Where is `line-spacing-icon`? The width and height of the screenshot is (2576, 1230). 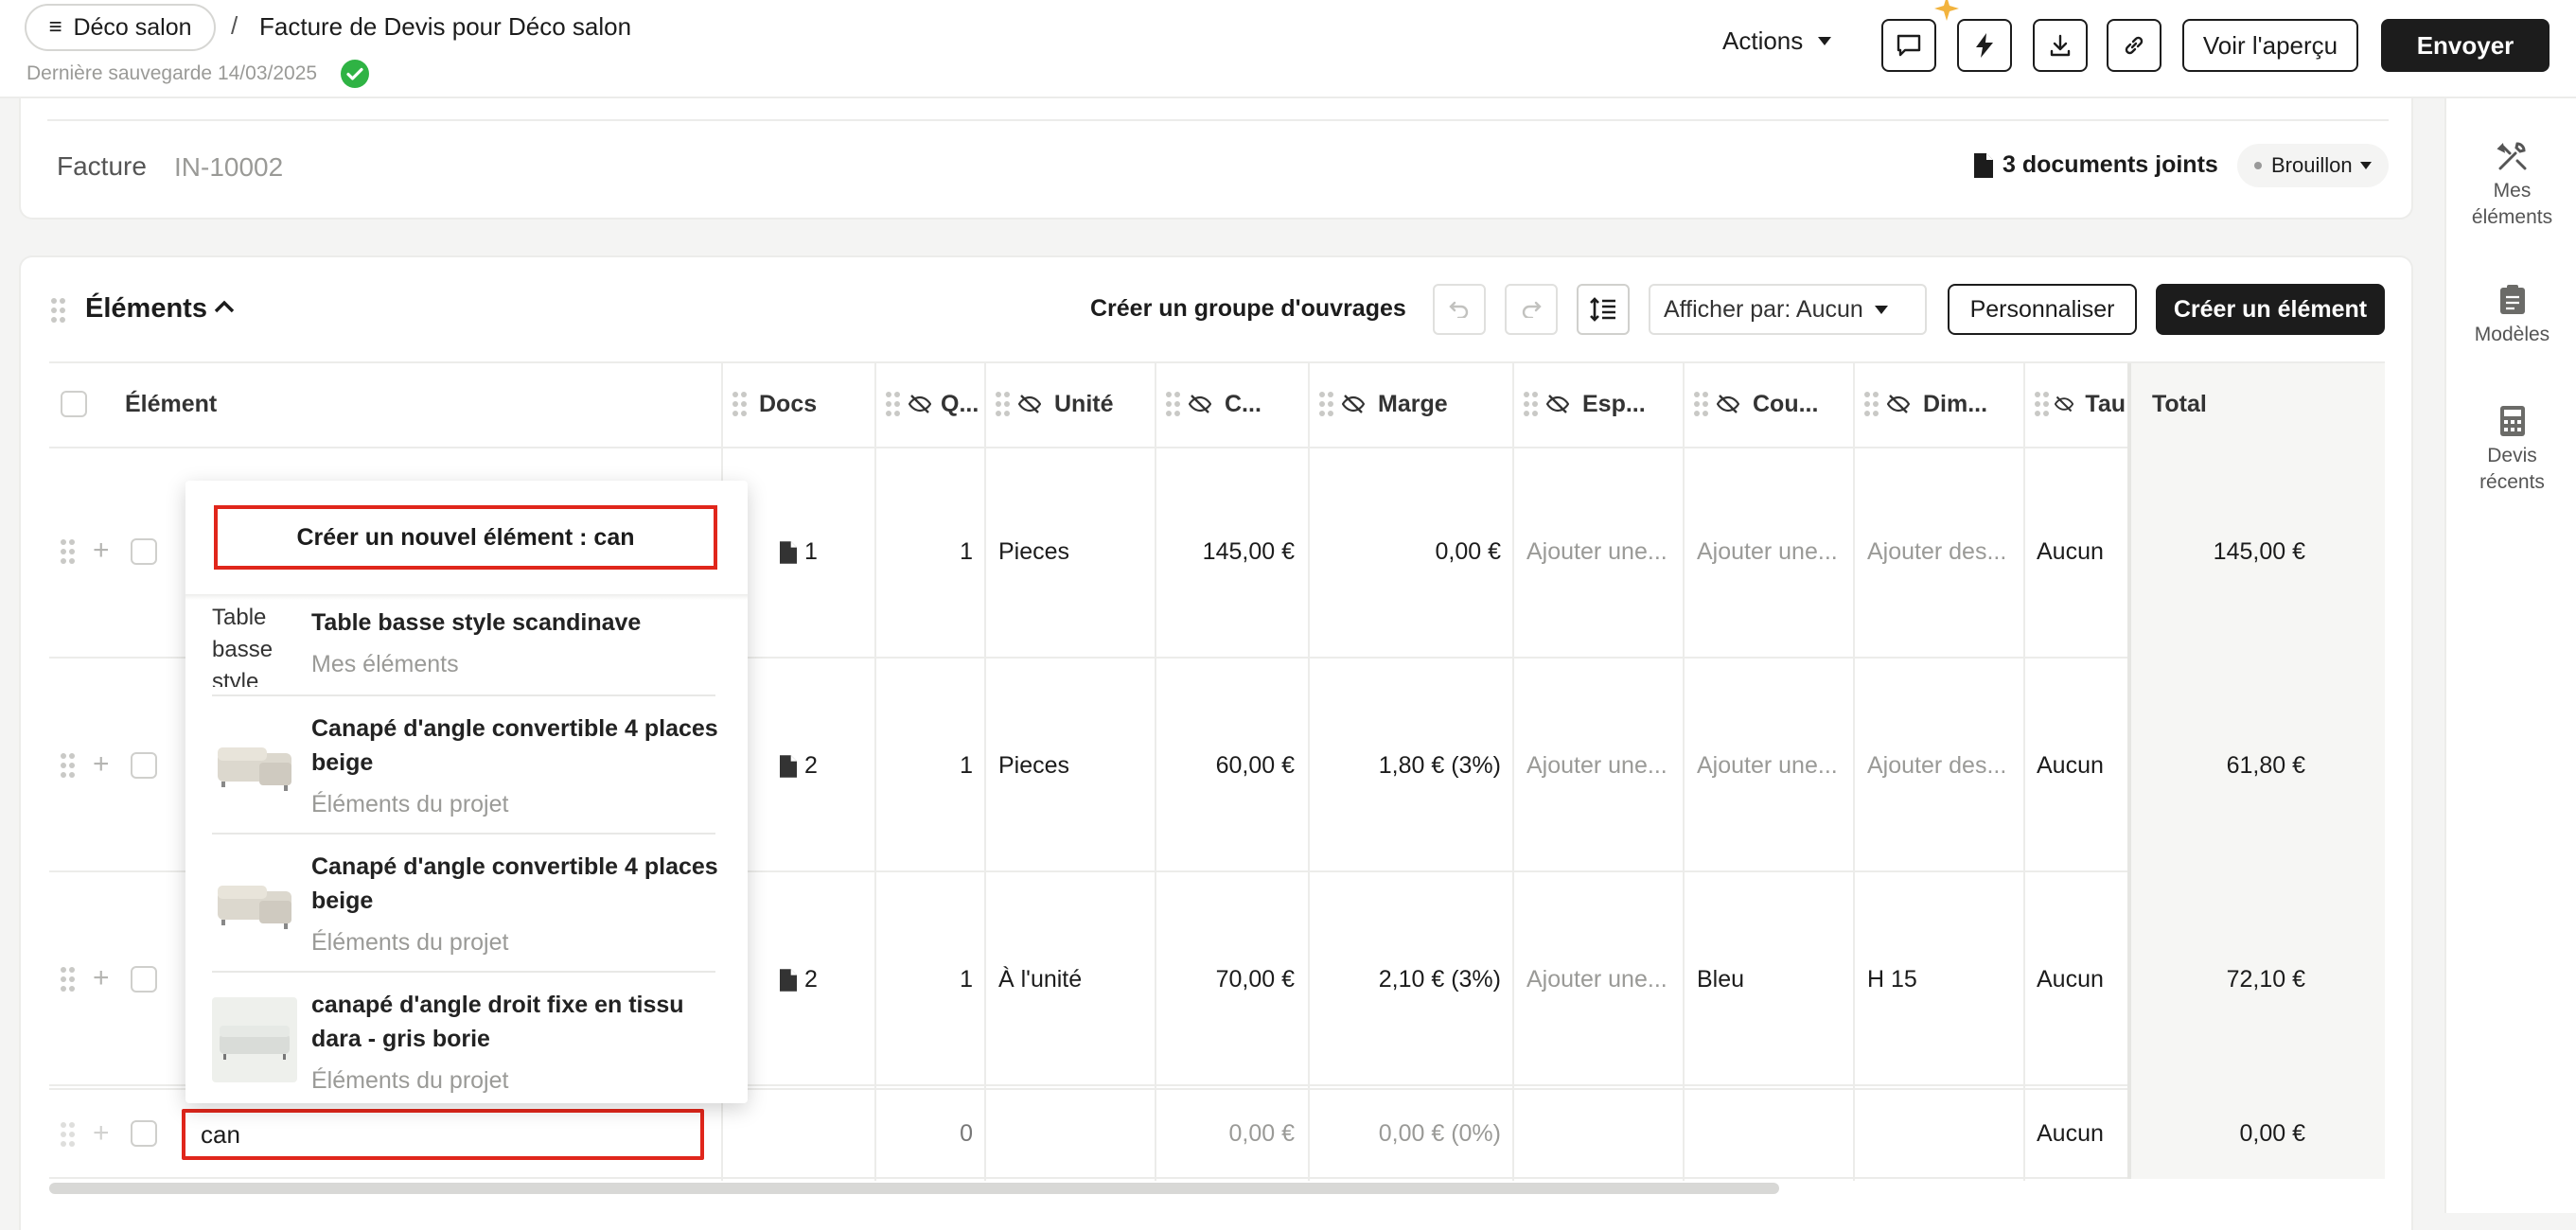
line-spacing-icon is located at coordinates (1602, 309).